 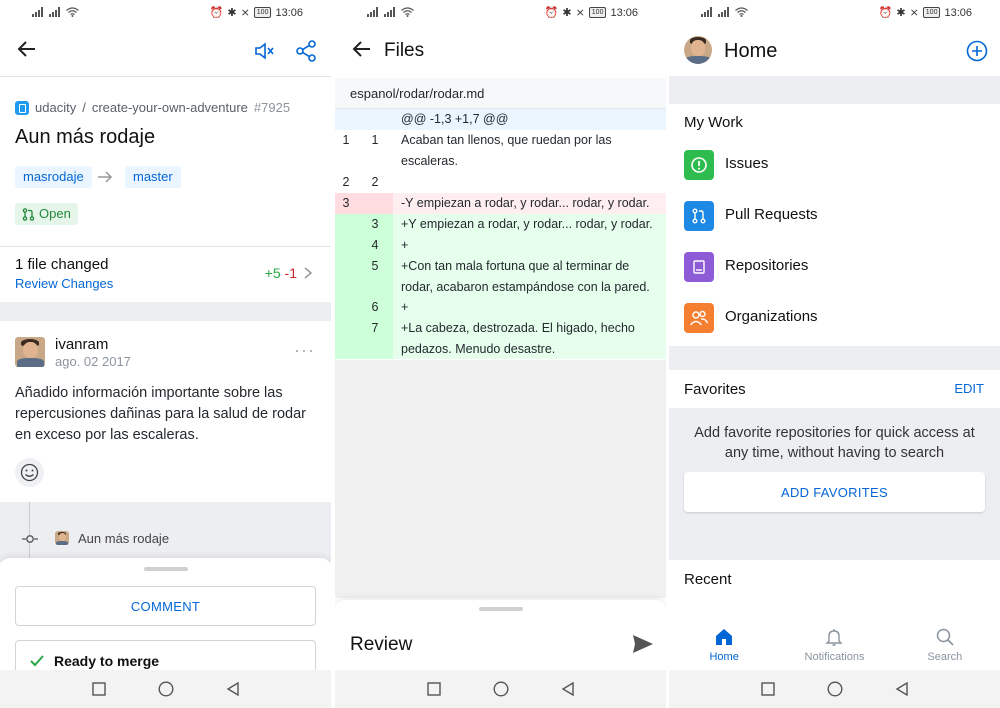 What do you see at coordinates (771, 214) in the screenshot?
I see `work-item-label: Pull Requests` at bounding box center [771, 214].